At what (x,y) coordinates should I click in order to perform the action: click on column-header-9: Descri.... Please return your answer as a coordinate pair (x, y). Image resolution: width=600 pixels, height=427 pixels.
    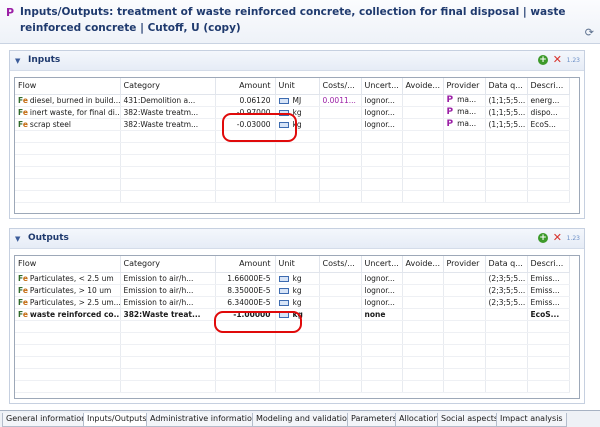
    Looking at the image, I should click on (548, 86).